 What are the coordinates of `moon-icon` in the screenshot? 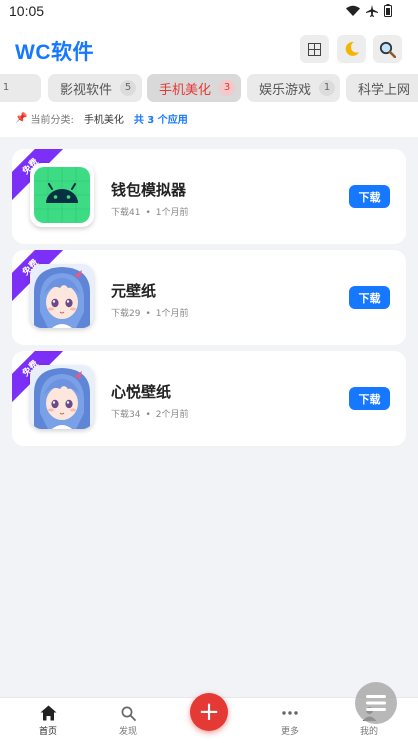 It's located at (352, 48).